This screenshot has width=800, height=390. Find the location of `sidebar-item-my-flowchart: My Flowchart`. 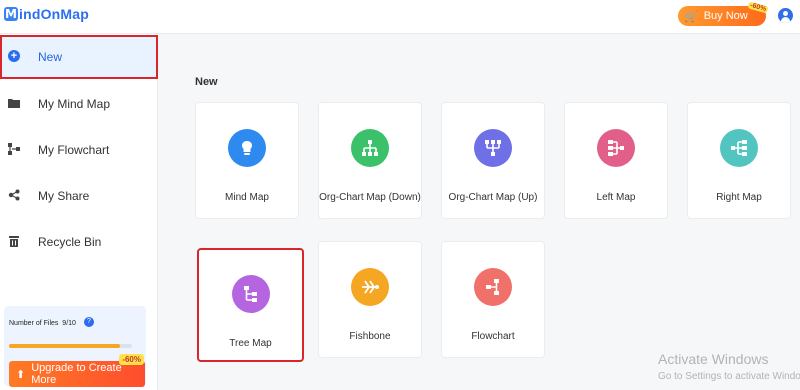

sidebar-item-my-flowchart: My Flowchart is located at coordinates (79, 150).